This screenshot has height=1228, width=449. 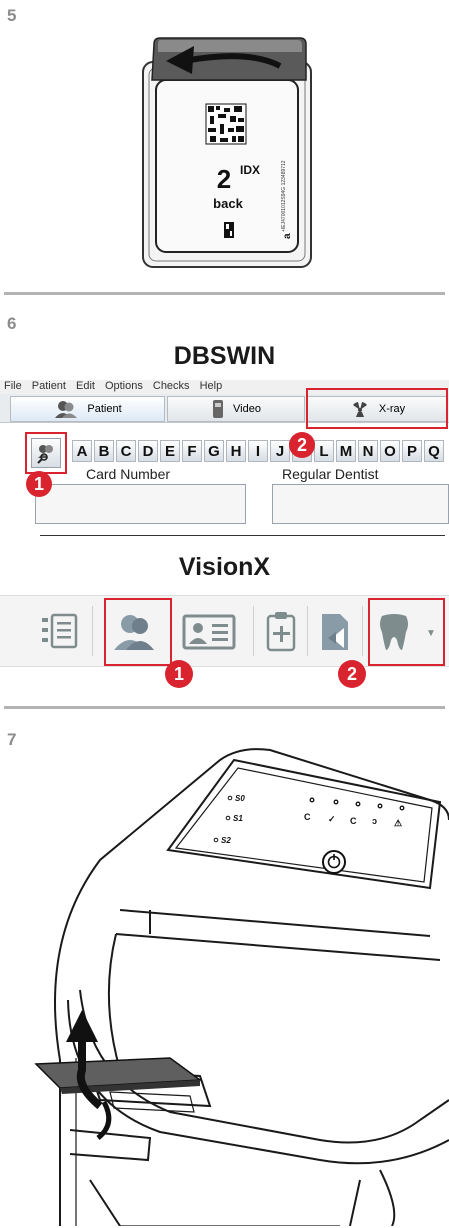 I want to click on tab-patient: Patient, so click(x=87, y=409).